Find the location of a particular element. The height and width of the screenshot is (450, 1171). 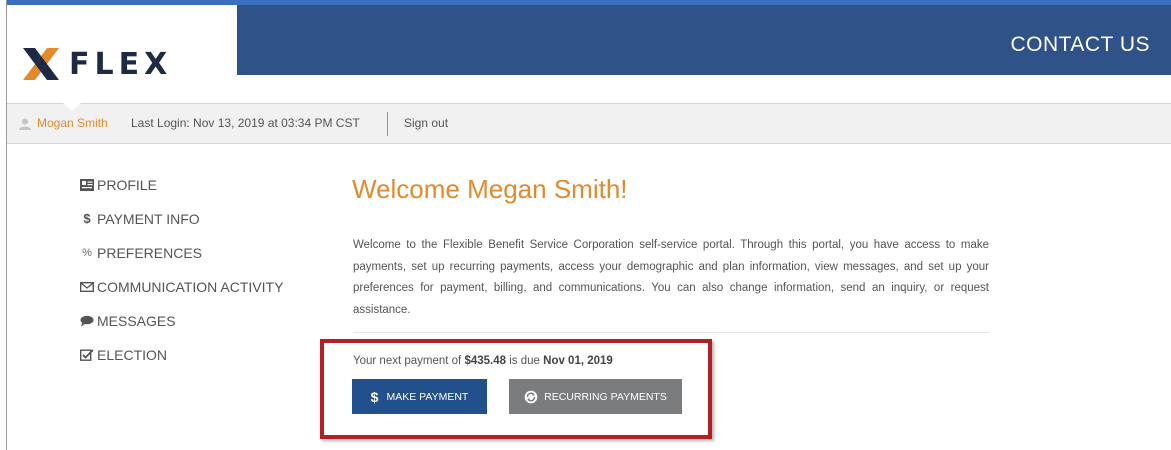

percent-icon: % is located at coordinates (87, 253).